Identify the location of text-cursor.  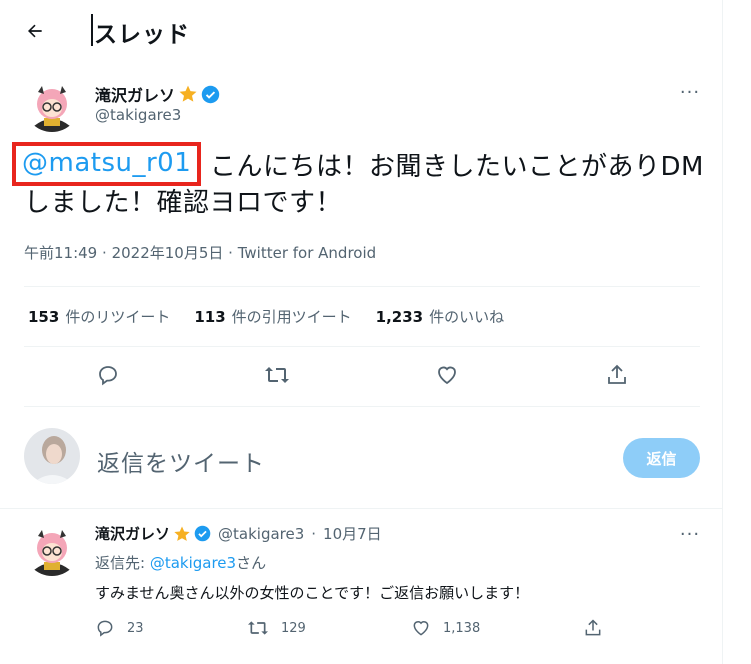
(92, 30).